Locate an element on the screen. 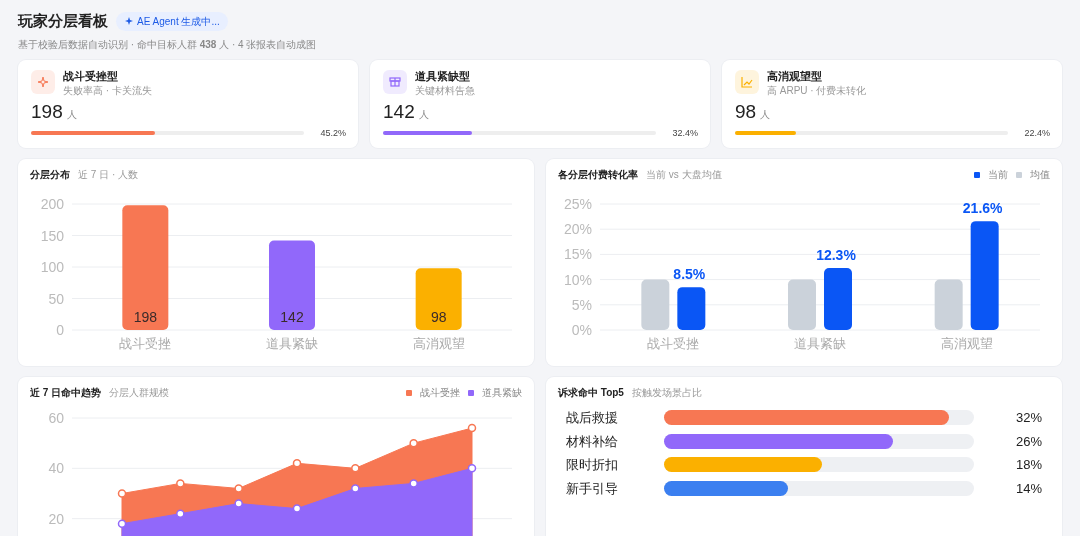  appeal-percent: 26% is located at coordinates (1028, 441).